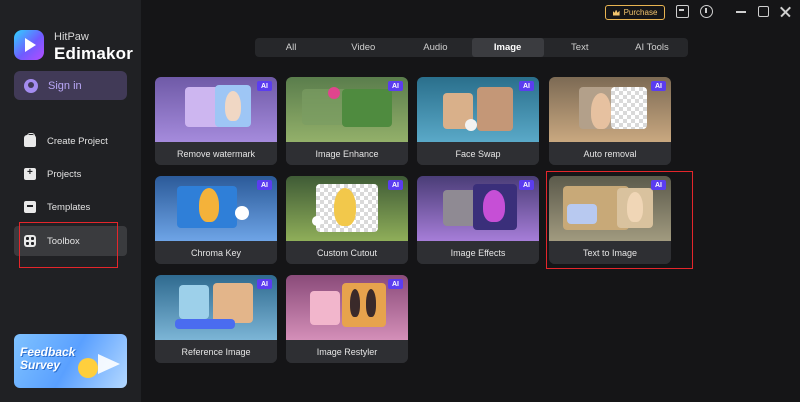 This screenshot has height=402, width=800. I want to click on tool-label: Face Swap, so click(478, 153).